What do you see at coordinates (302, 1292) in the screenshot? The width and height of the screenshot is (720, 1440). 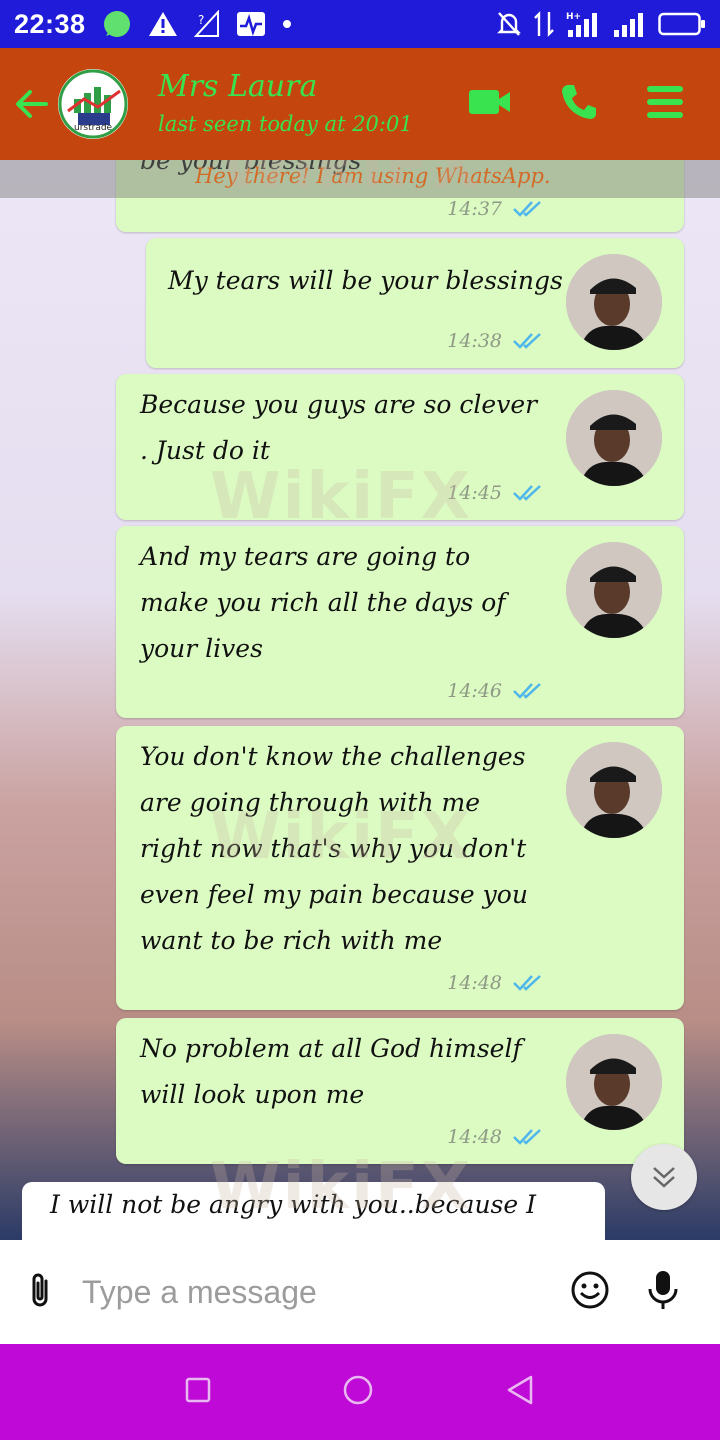 I see `message-input` at bounding box center [302, 1292].